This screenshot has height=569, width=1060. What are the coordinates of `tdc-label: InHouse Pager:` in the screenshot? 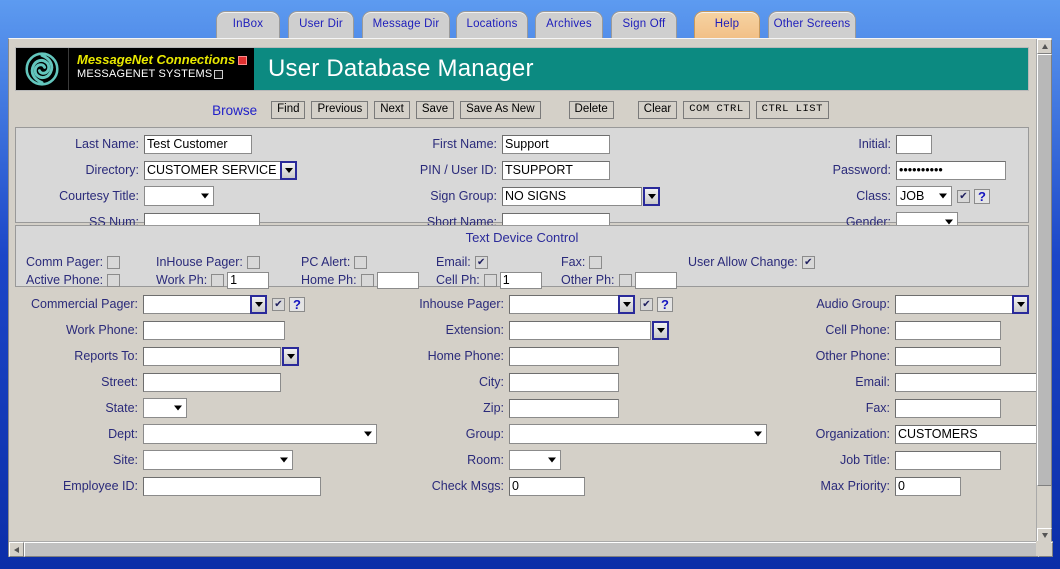 It's located at (199, 262).